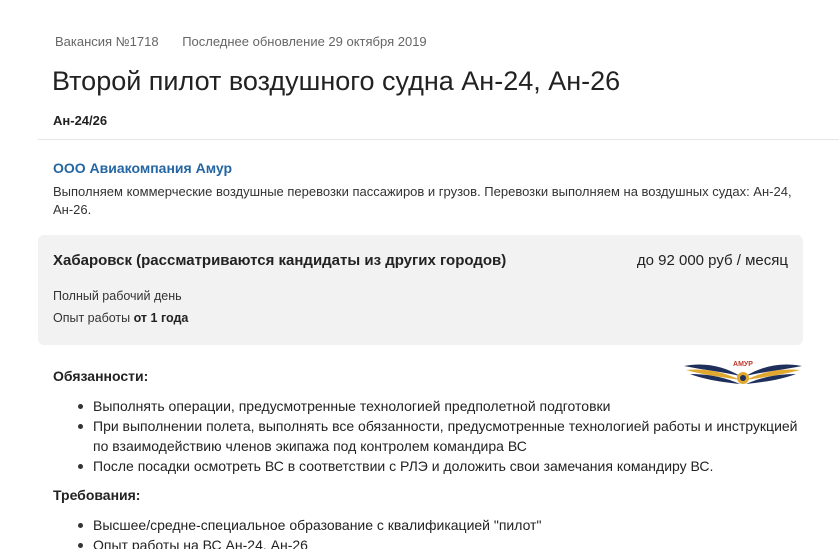 The height and width of the screenshot is (549, 839). I want to click on list-item: Опыт работы на ВС Ан-24, Ан-26, so click(433, 542).